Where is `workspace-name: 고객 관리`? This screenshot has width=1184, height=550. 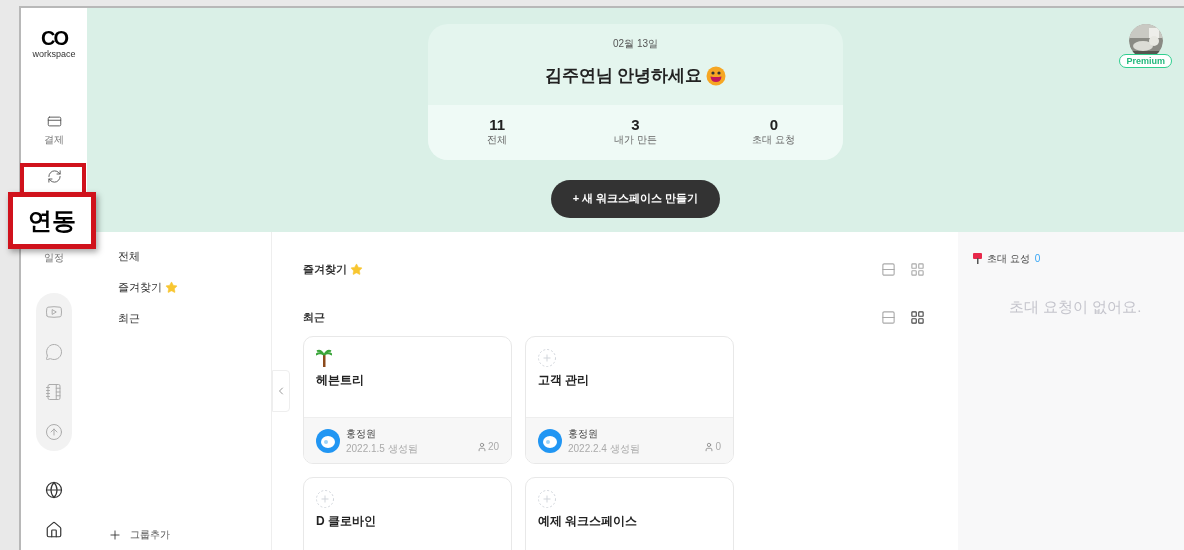 workspace-name: 고객 관리 is located at coordinates (564, 380).